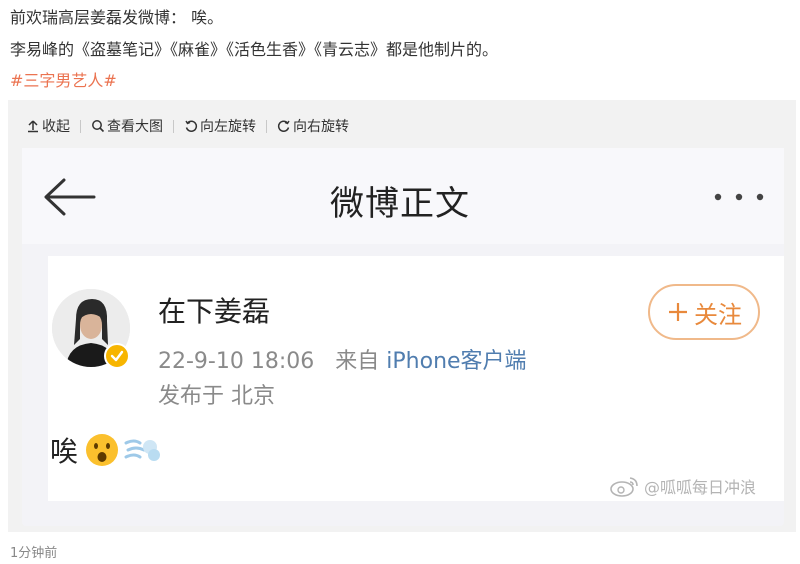 The height and width of the screenshot is (564, 800). I want to click on hashtag-link: #三字男艺人#, so click(63, 79).